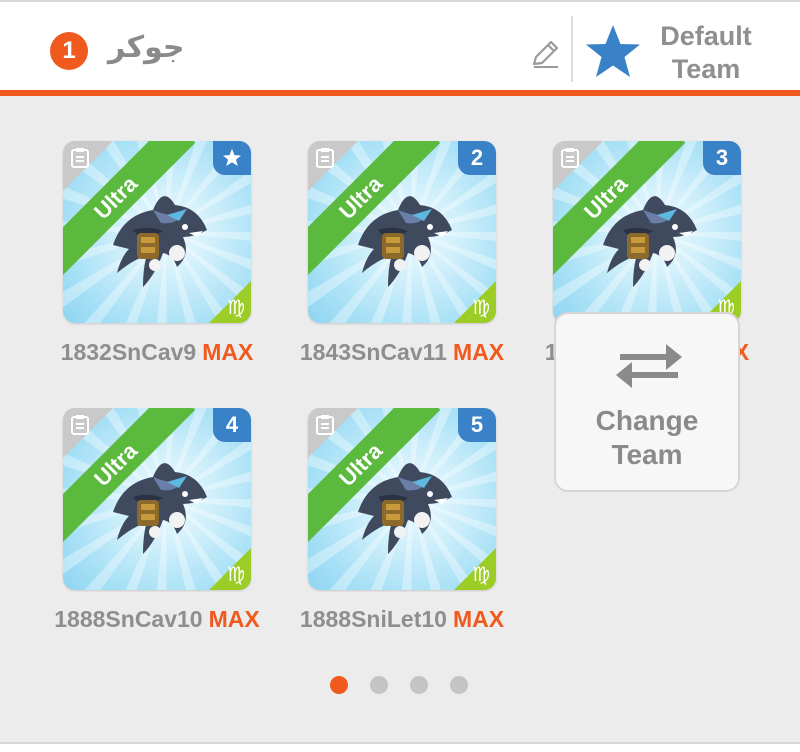 This screenshot has width=800, height=752. What do you see at coordinates (647, 420) in the screenshot?
I see `change-team-line1: Change` at bounding box center [647, 420].